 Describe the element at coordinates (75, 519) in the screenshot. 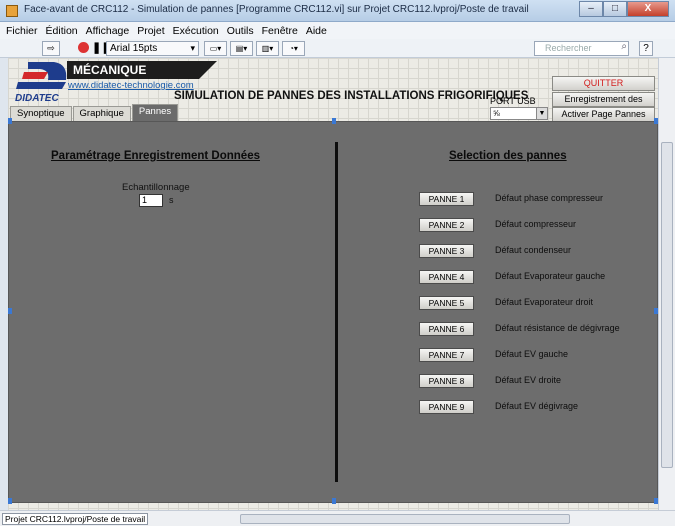

I see `project-status: Projet CRC112.lvproj/Poste de travail` at that location.